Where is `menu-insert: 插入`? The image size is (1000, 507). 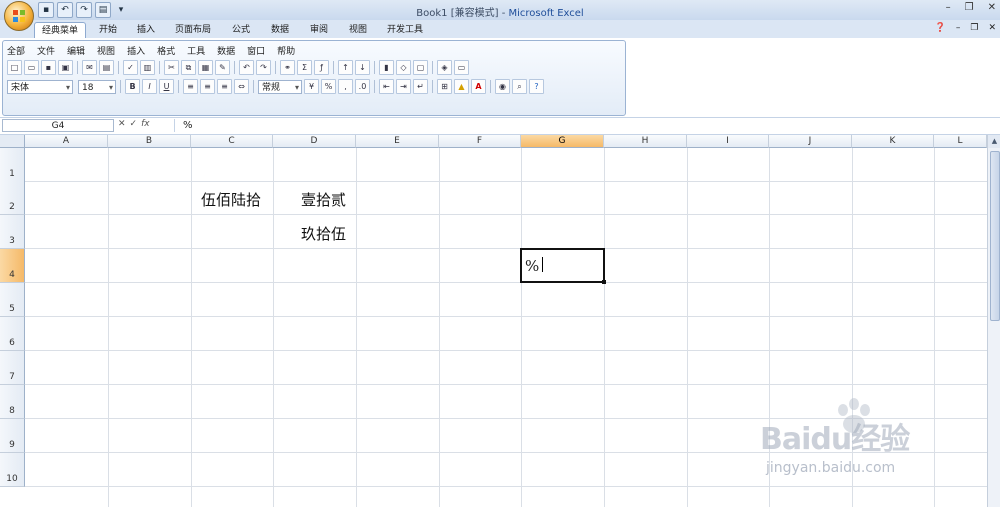
menu-insert: 插入 is located at coordinates (136, 50).